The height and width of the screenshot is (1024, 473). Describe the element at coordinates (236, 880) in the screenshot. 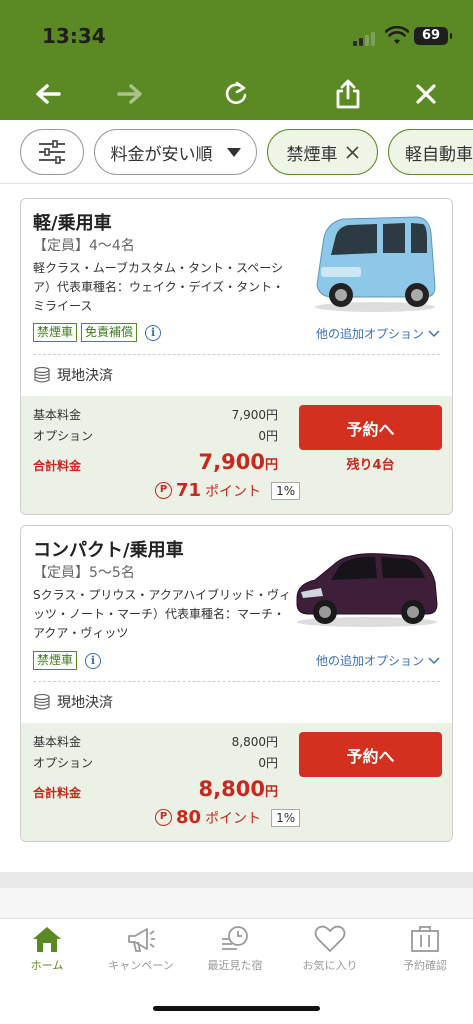

I see `section-separator` at that location.